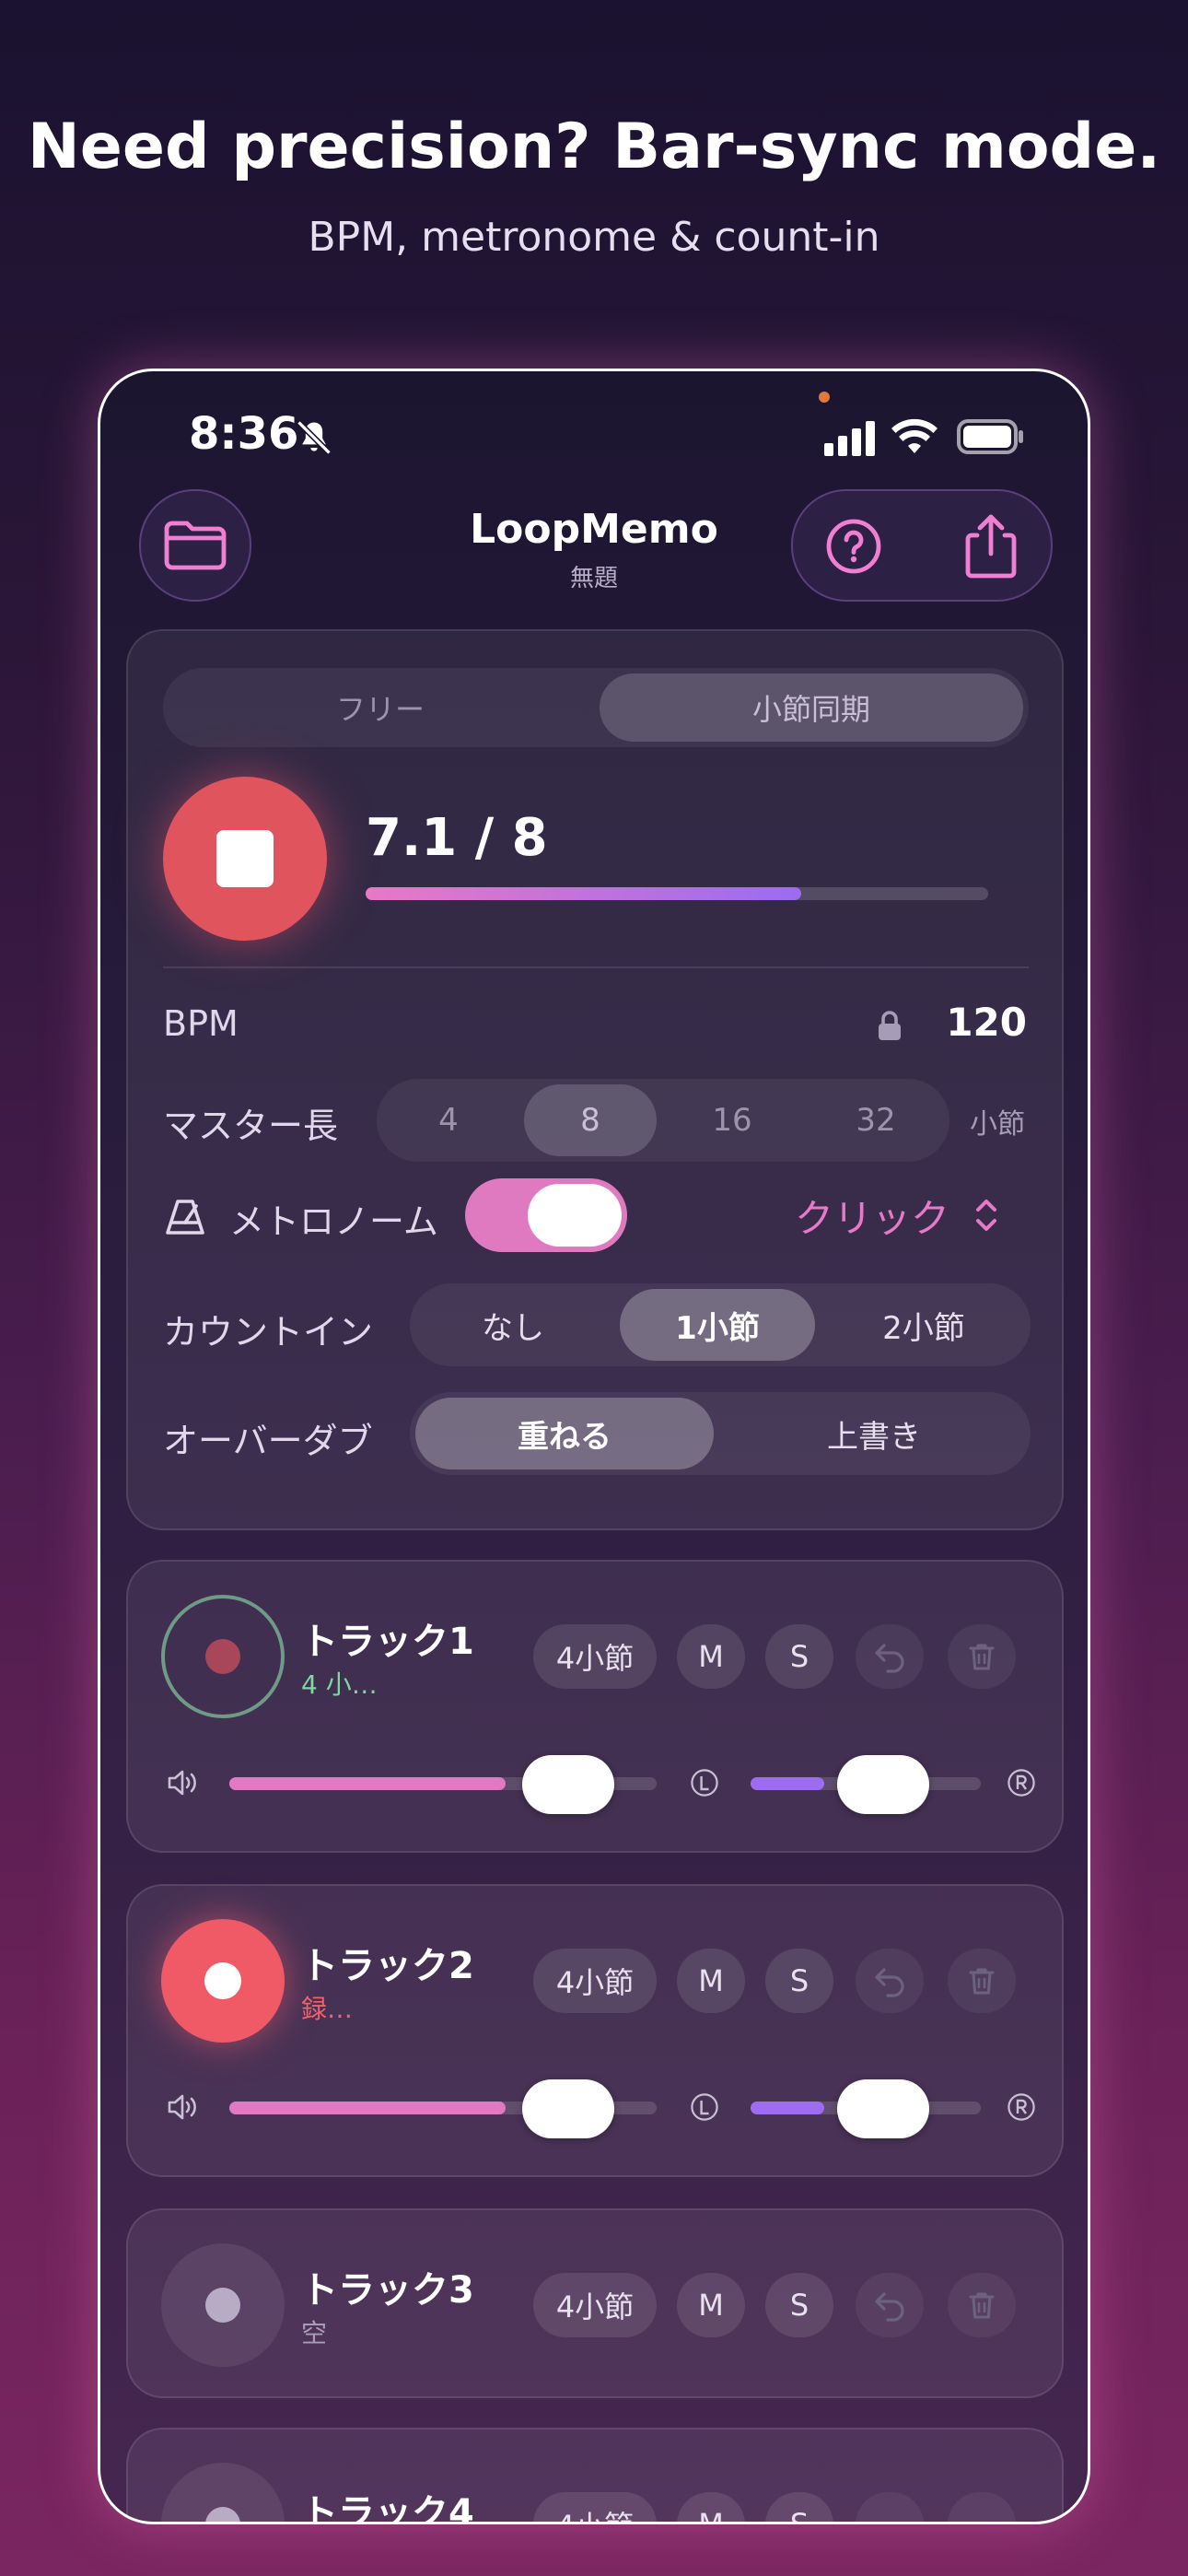 This screenshot has width=1188, height=2576. I want to click on track-1-solo-button: S, so click(799, 1656).